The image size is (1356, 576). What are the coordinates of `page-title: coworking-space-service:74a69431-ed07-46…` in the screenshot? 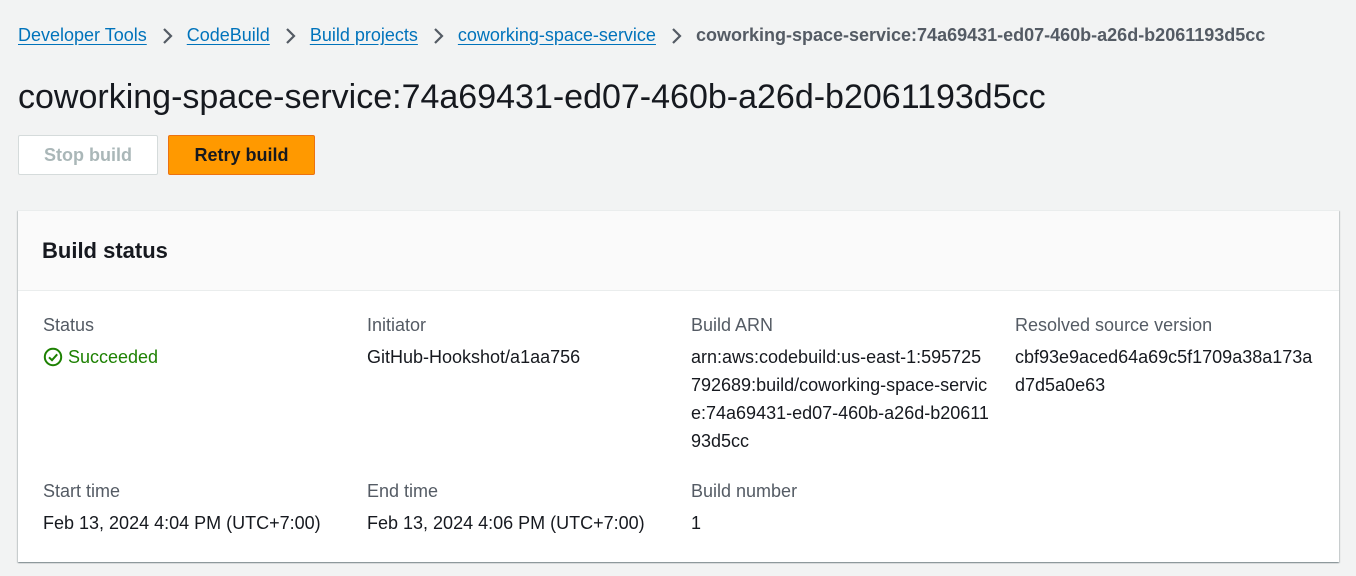 It's located at (532, 97).